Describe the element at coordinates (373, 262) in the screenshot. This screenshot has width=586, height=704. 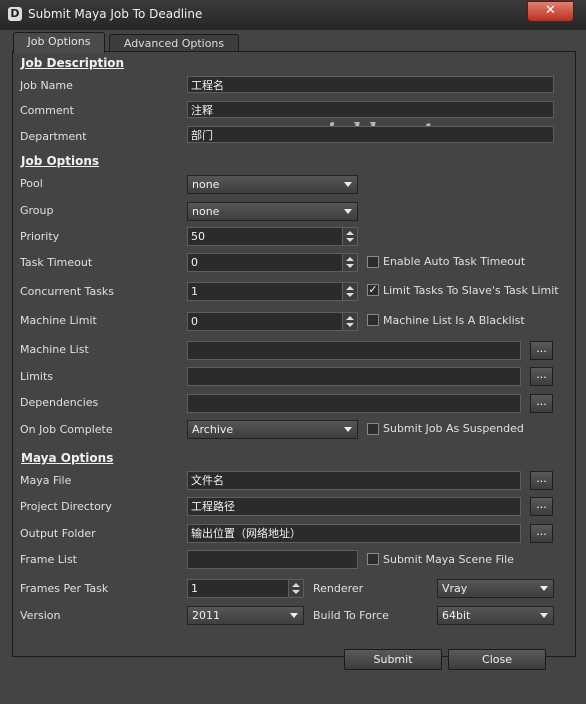
I see `auto-timeout-checkbox` at that location.